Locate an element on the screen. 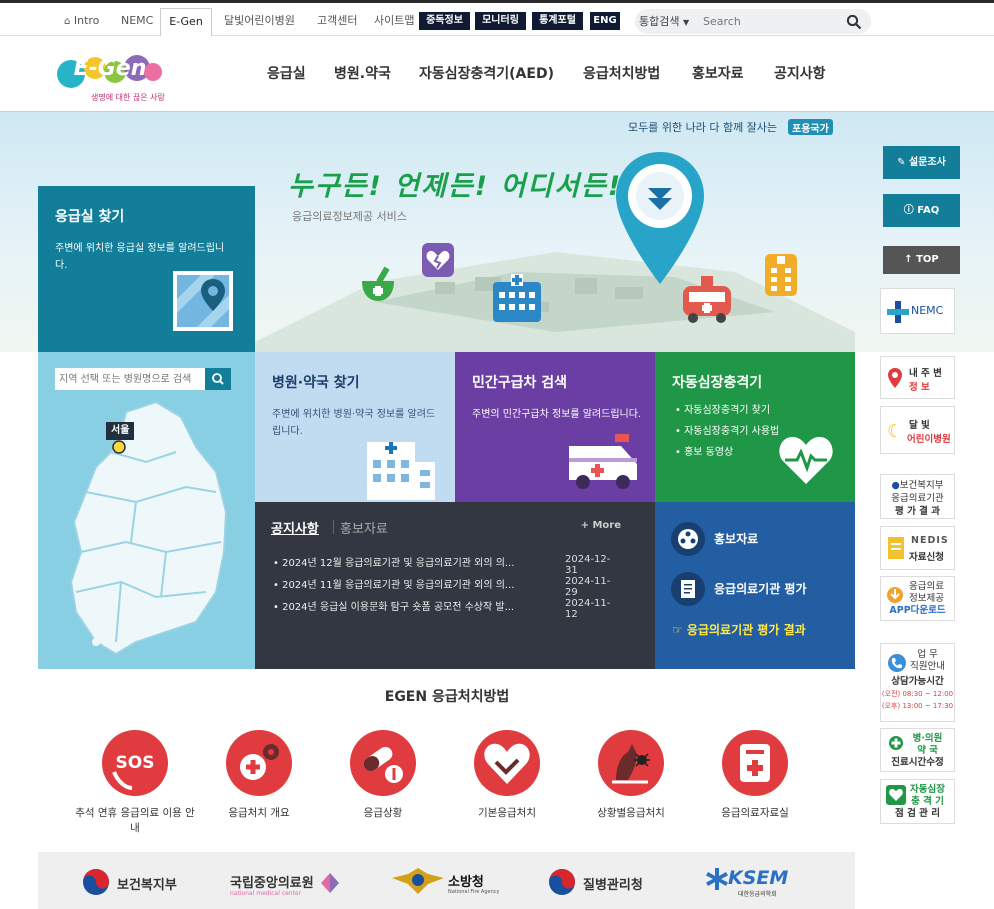 The image size is (994, 909). survey-button: ✎ 설문조사 is located at coordinates (921, 162).